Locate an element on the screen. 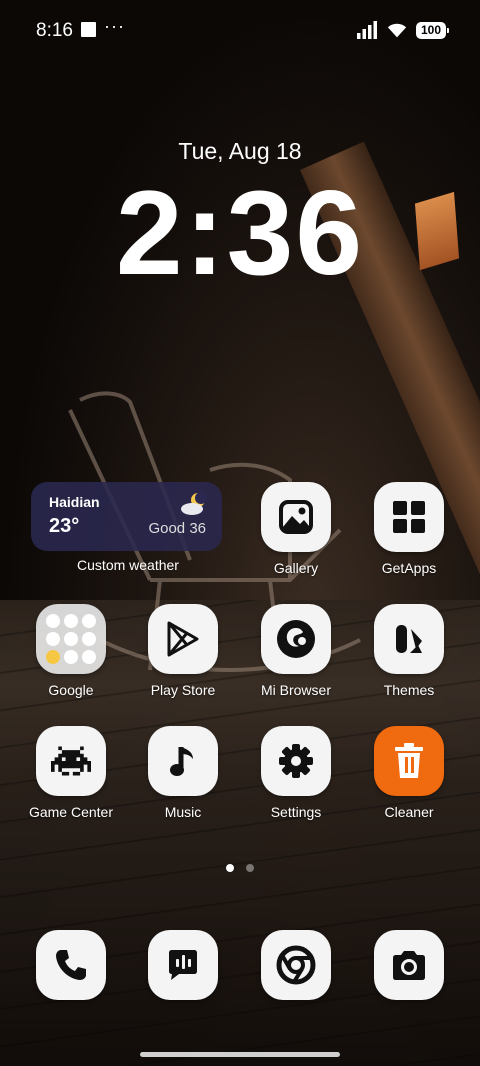 This screenshot has height=1066, width=480. status-time: 8:16 is located at coordinates (54, 30).